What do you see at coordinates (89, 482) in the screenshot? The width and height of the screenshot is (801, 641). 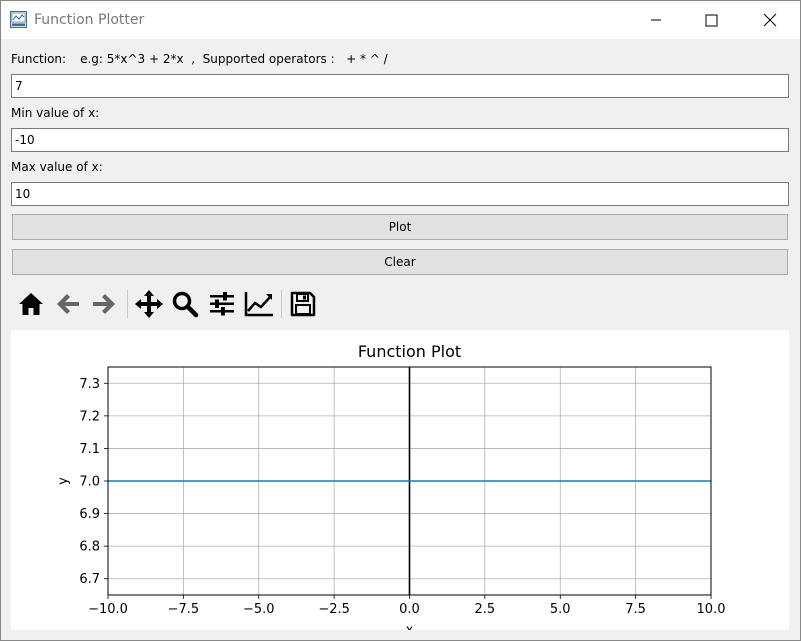 I see `y-tick-label: 7.0` at bounding box center [89, 482].